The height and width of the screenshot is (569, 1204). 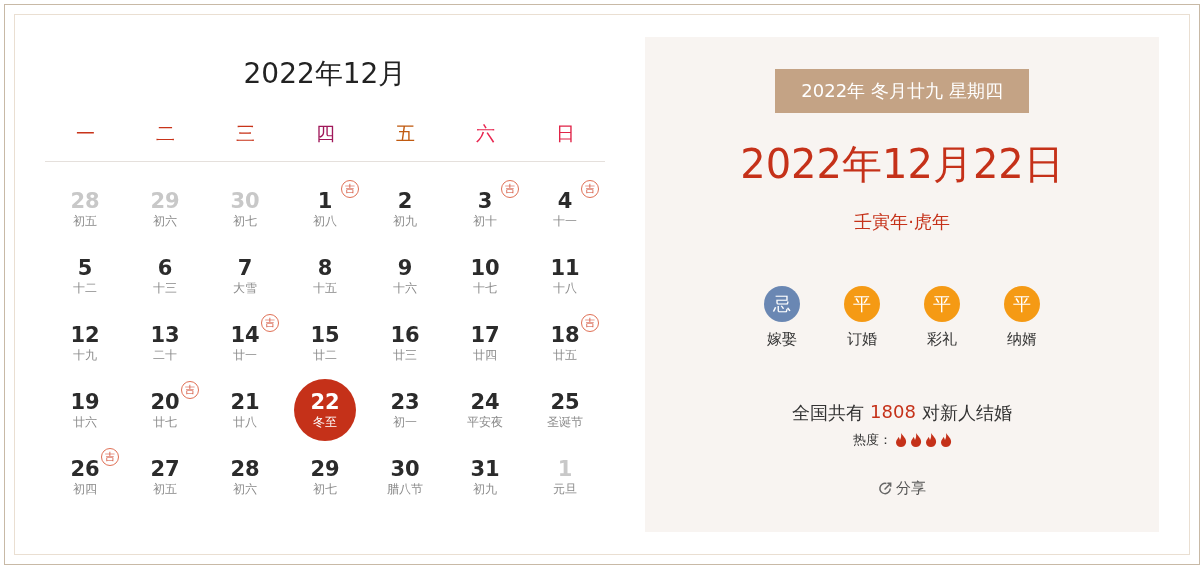 What do you see at coordinates (165, 469) in the screenshot?
I see `day-number: 27` at bounding box center [165, 469].